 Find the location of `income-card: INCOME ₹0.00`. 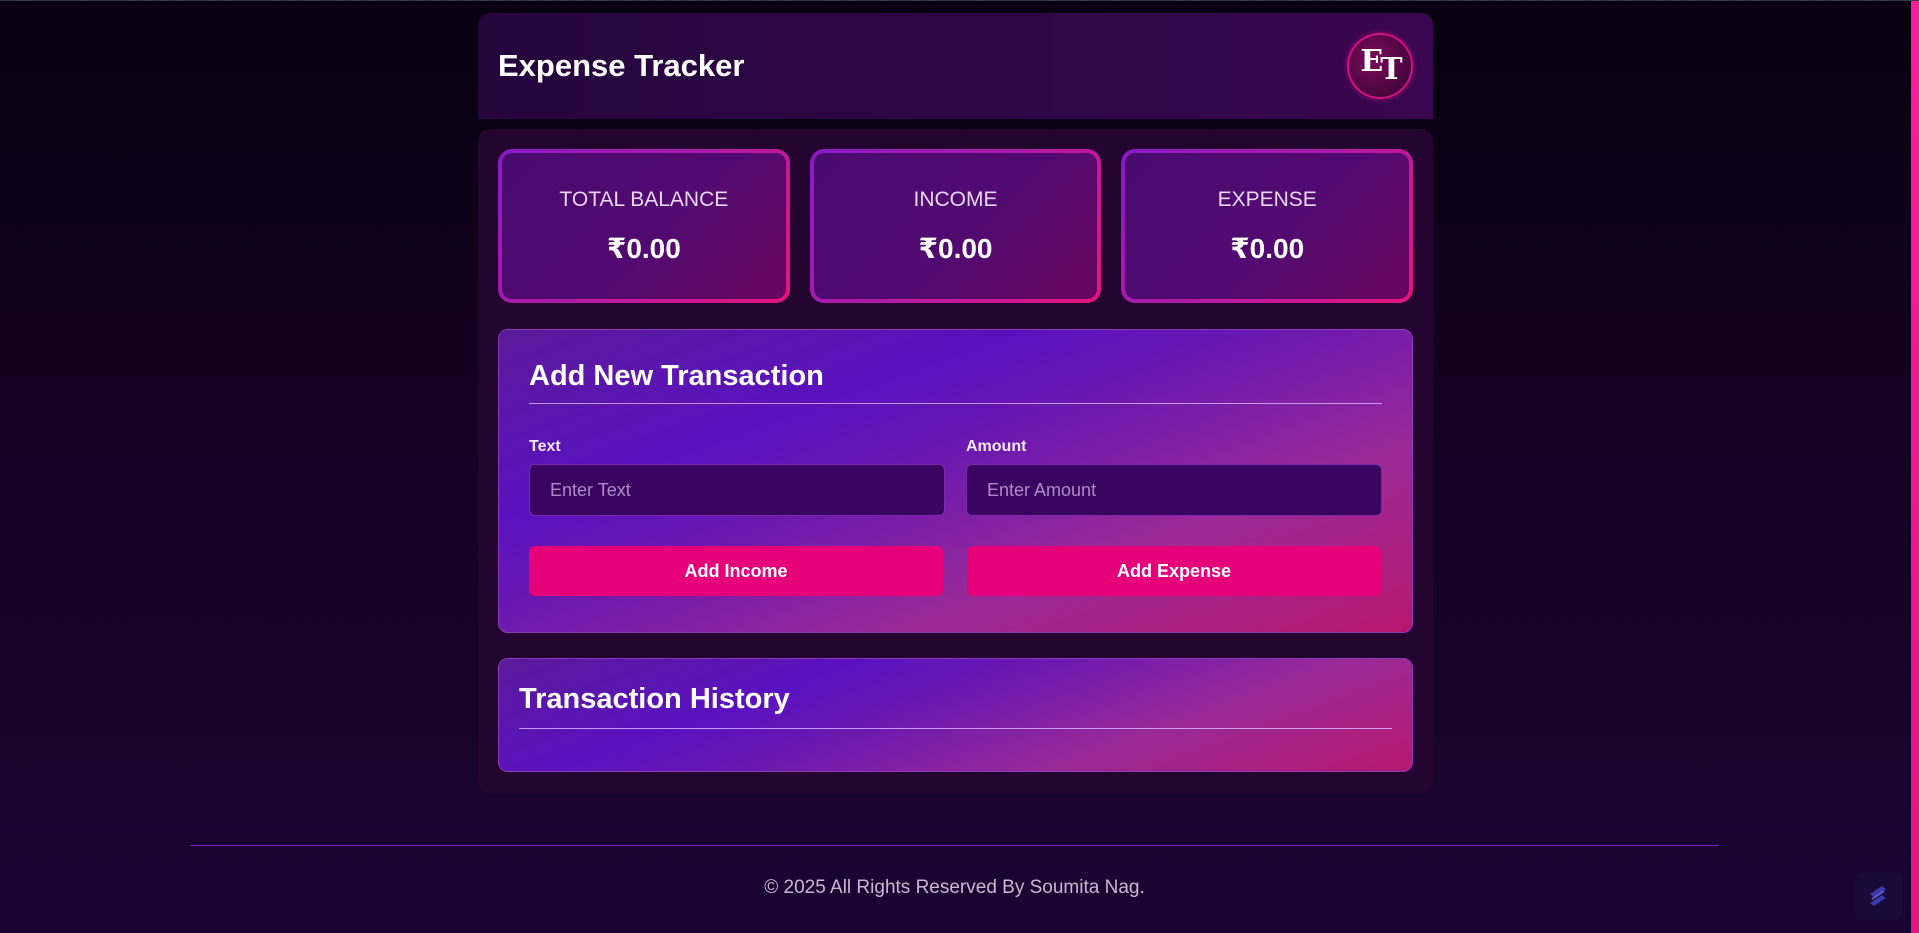

income-card: INCOME ₹0.00 is located at coordinates (956, 226).